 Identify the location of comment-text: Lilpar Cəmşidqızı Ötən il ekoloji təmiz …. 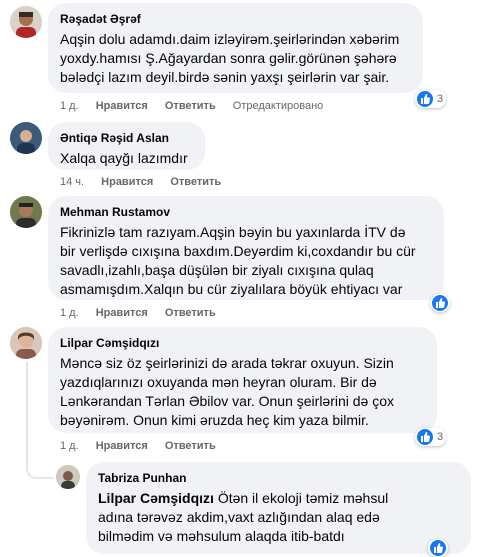
(243, 517).